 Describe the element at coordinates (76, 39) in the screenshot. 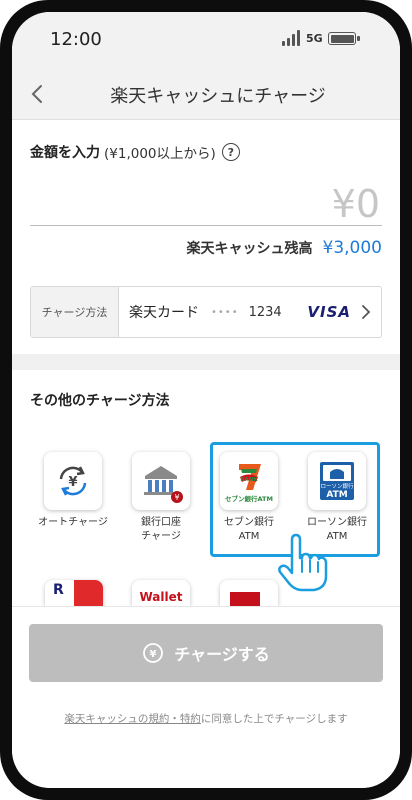

I see `status-time: 12:00` at that location.